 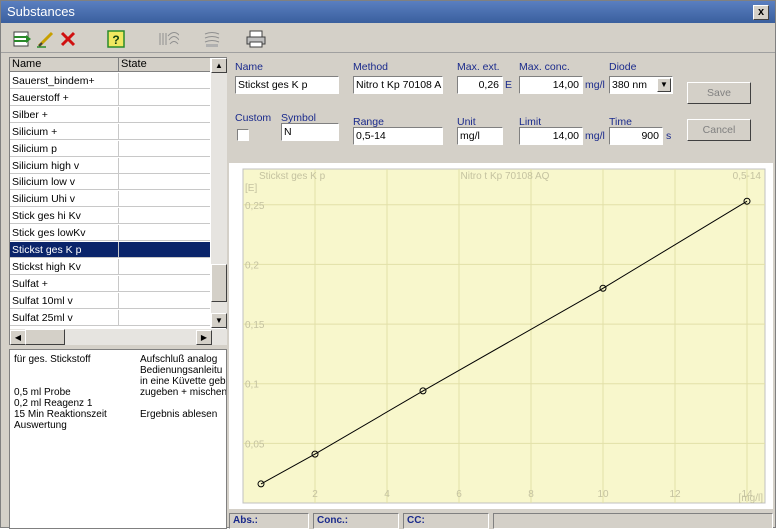 I want to click on list-item-name: Sulfat 25ml v, so click(x=42, y=317).